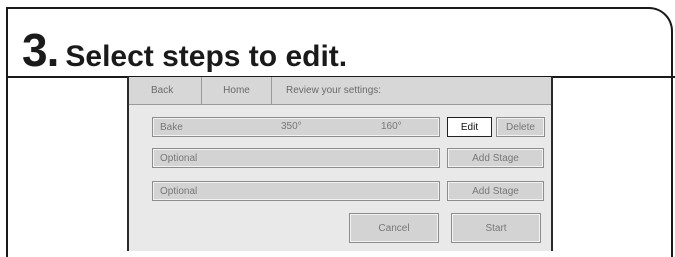 This screenshot has width=675, height=257. I want to click on edit-button: Edit, so click(469, 127).